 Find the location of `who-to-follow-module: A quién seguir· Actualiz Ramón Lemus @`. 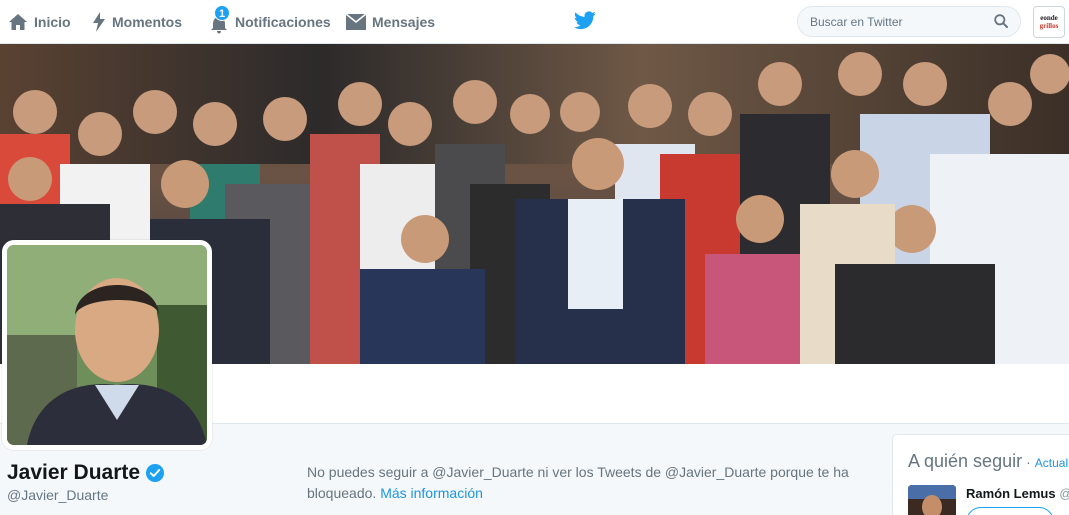

who-to-follow-module: A quién seguir· Actualiz Ramón Lemus @ is located at coordinates (980, 474).